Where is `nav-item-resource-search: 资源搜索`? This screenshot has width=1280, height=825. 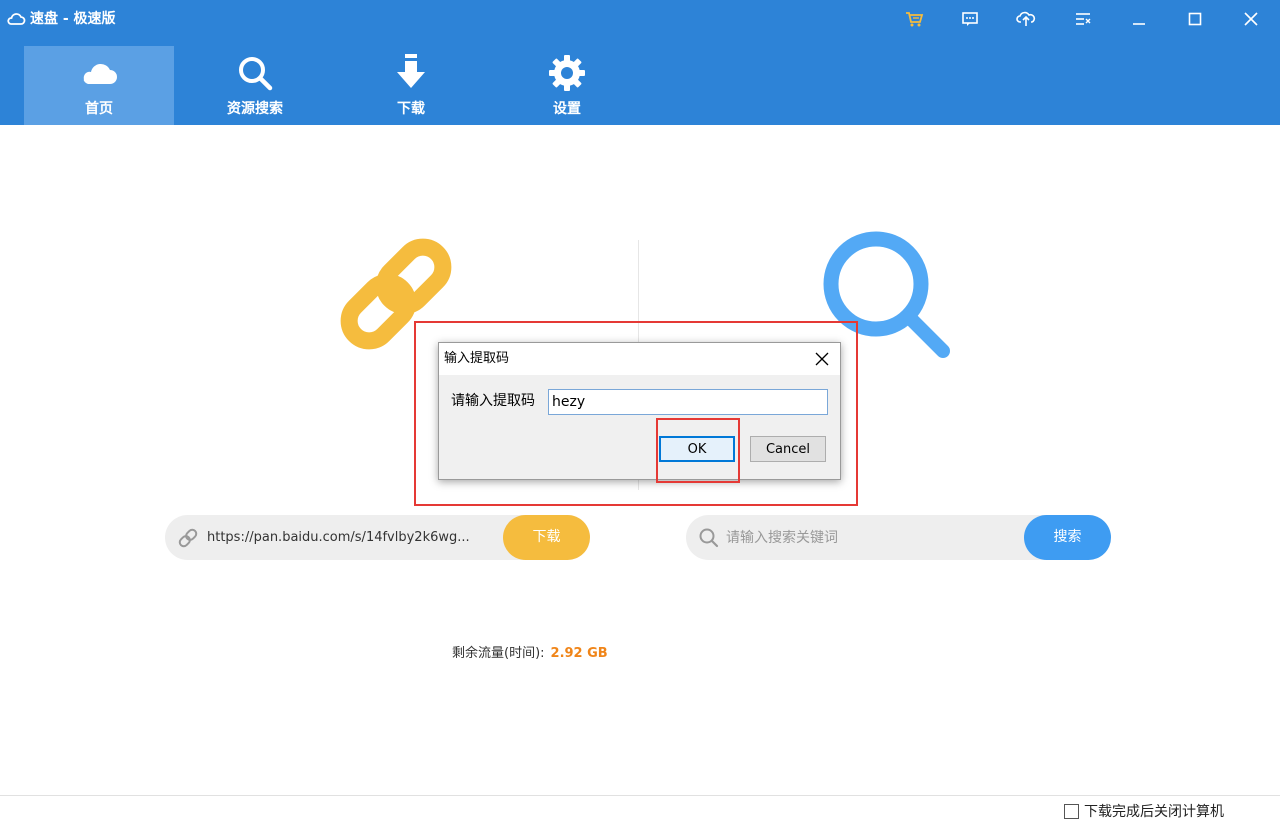 nav-item-resource-search: 资源搜索 is located at coordinates (255, 85).